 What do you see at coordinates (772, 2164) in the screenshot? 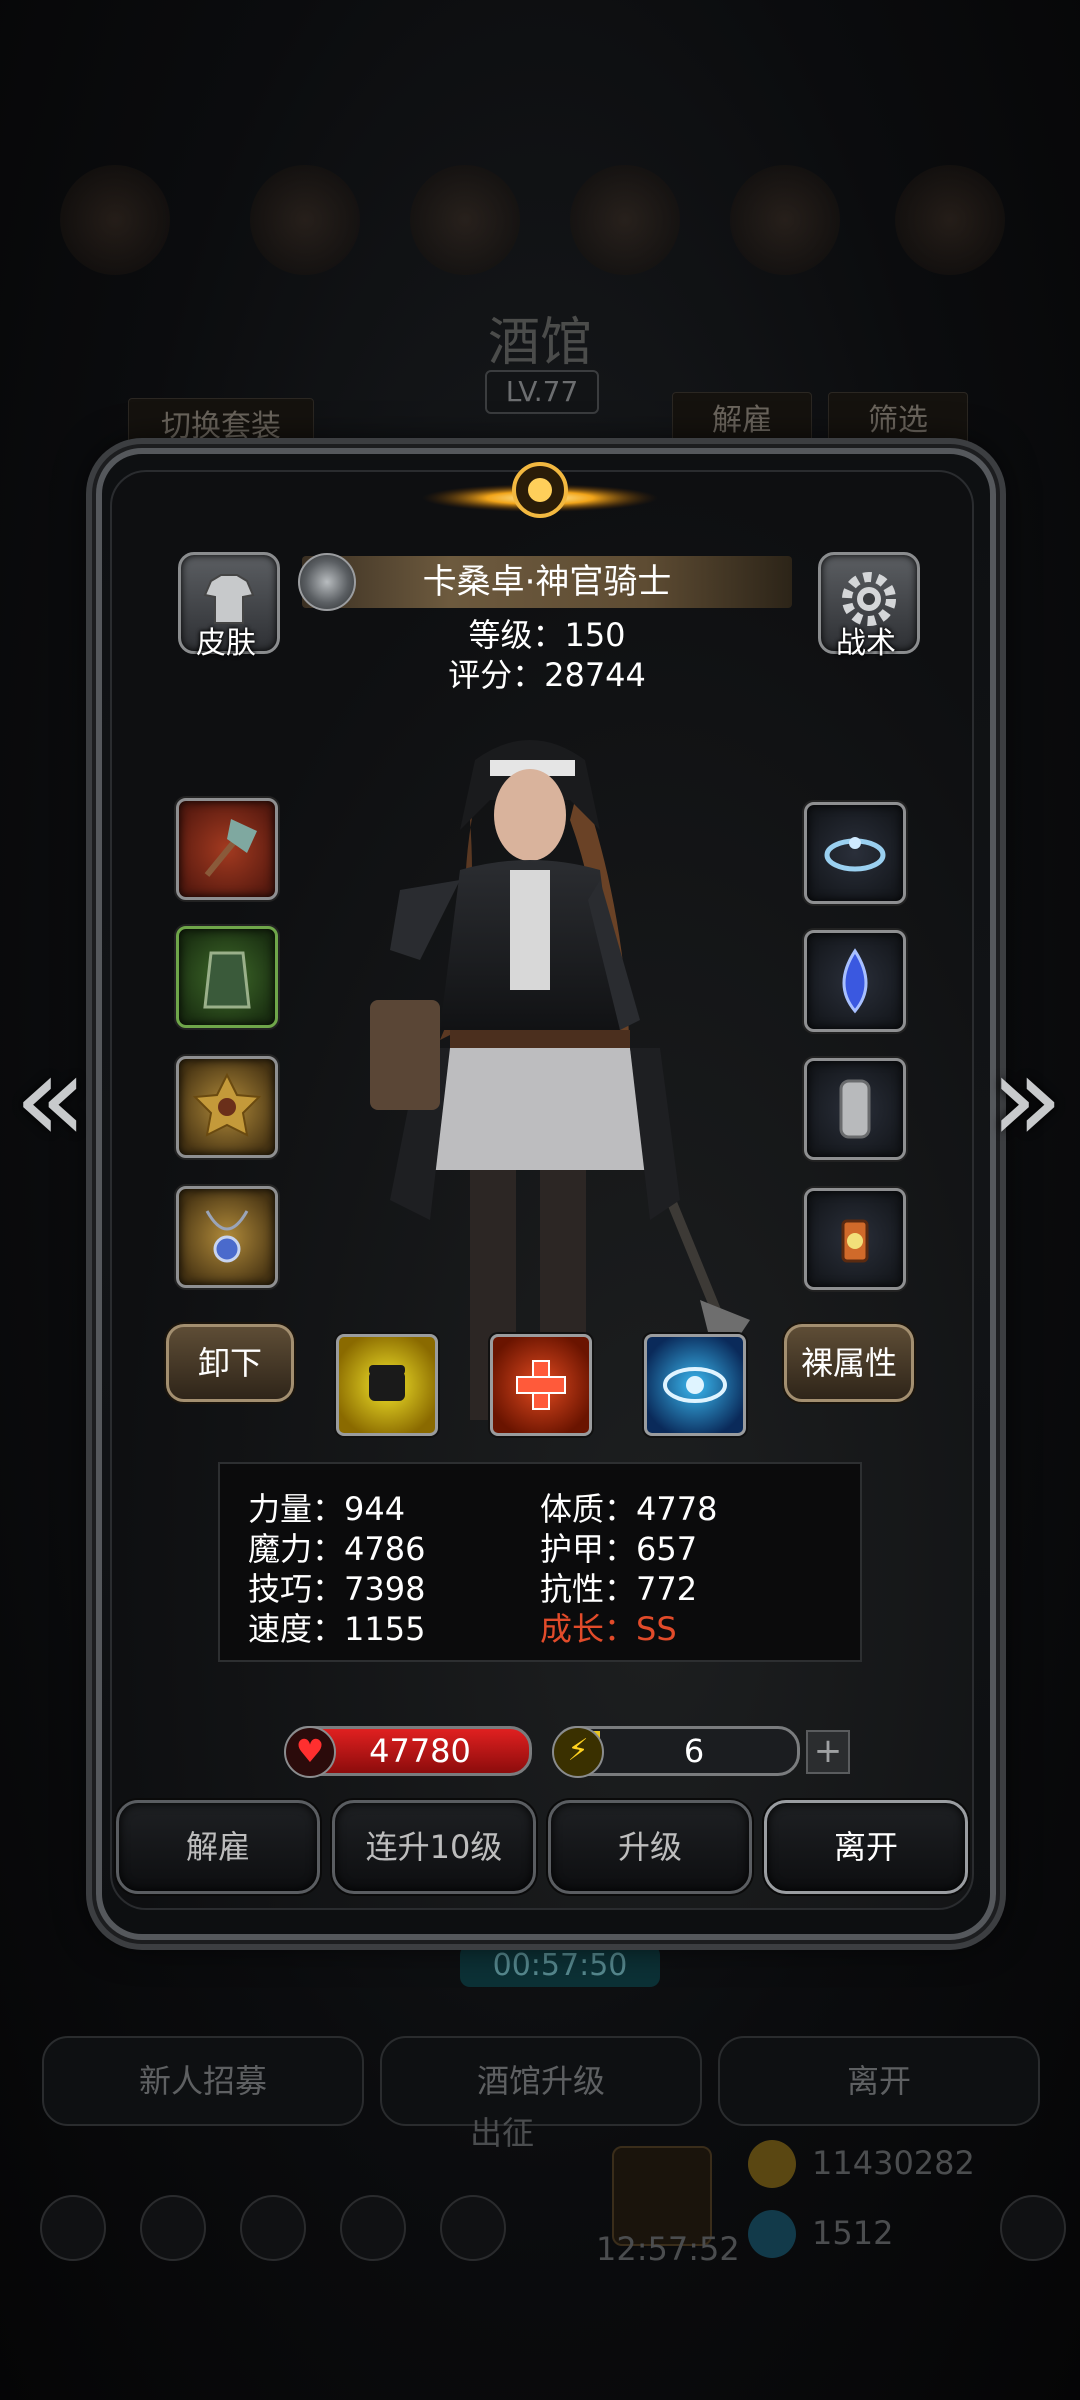
I see `gold-coin-icon` at bounding box center [772, 2164].